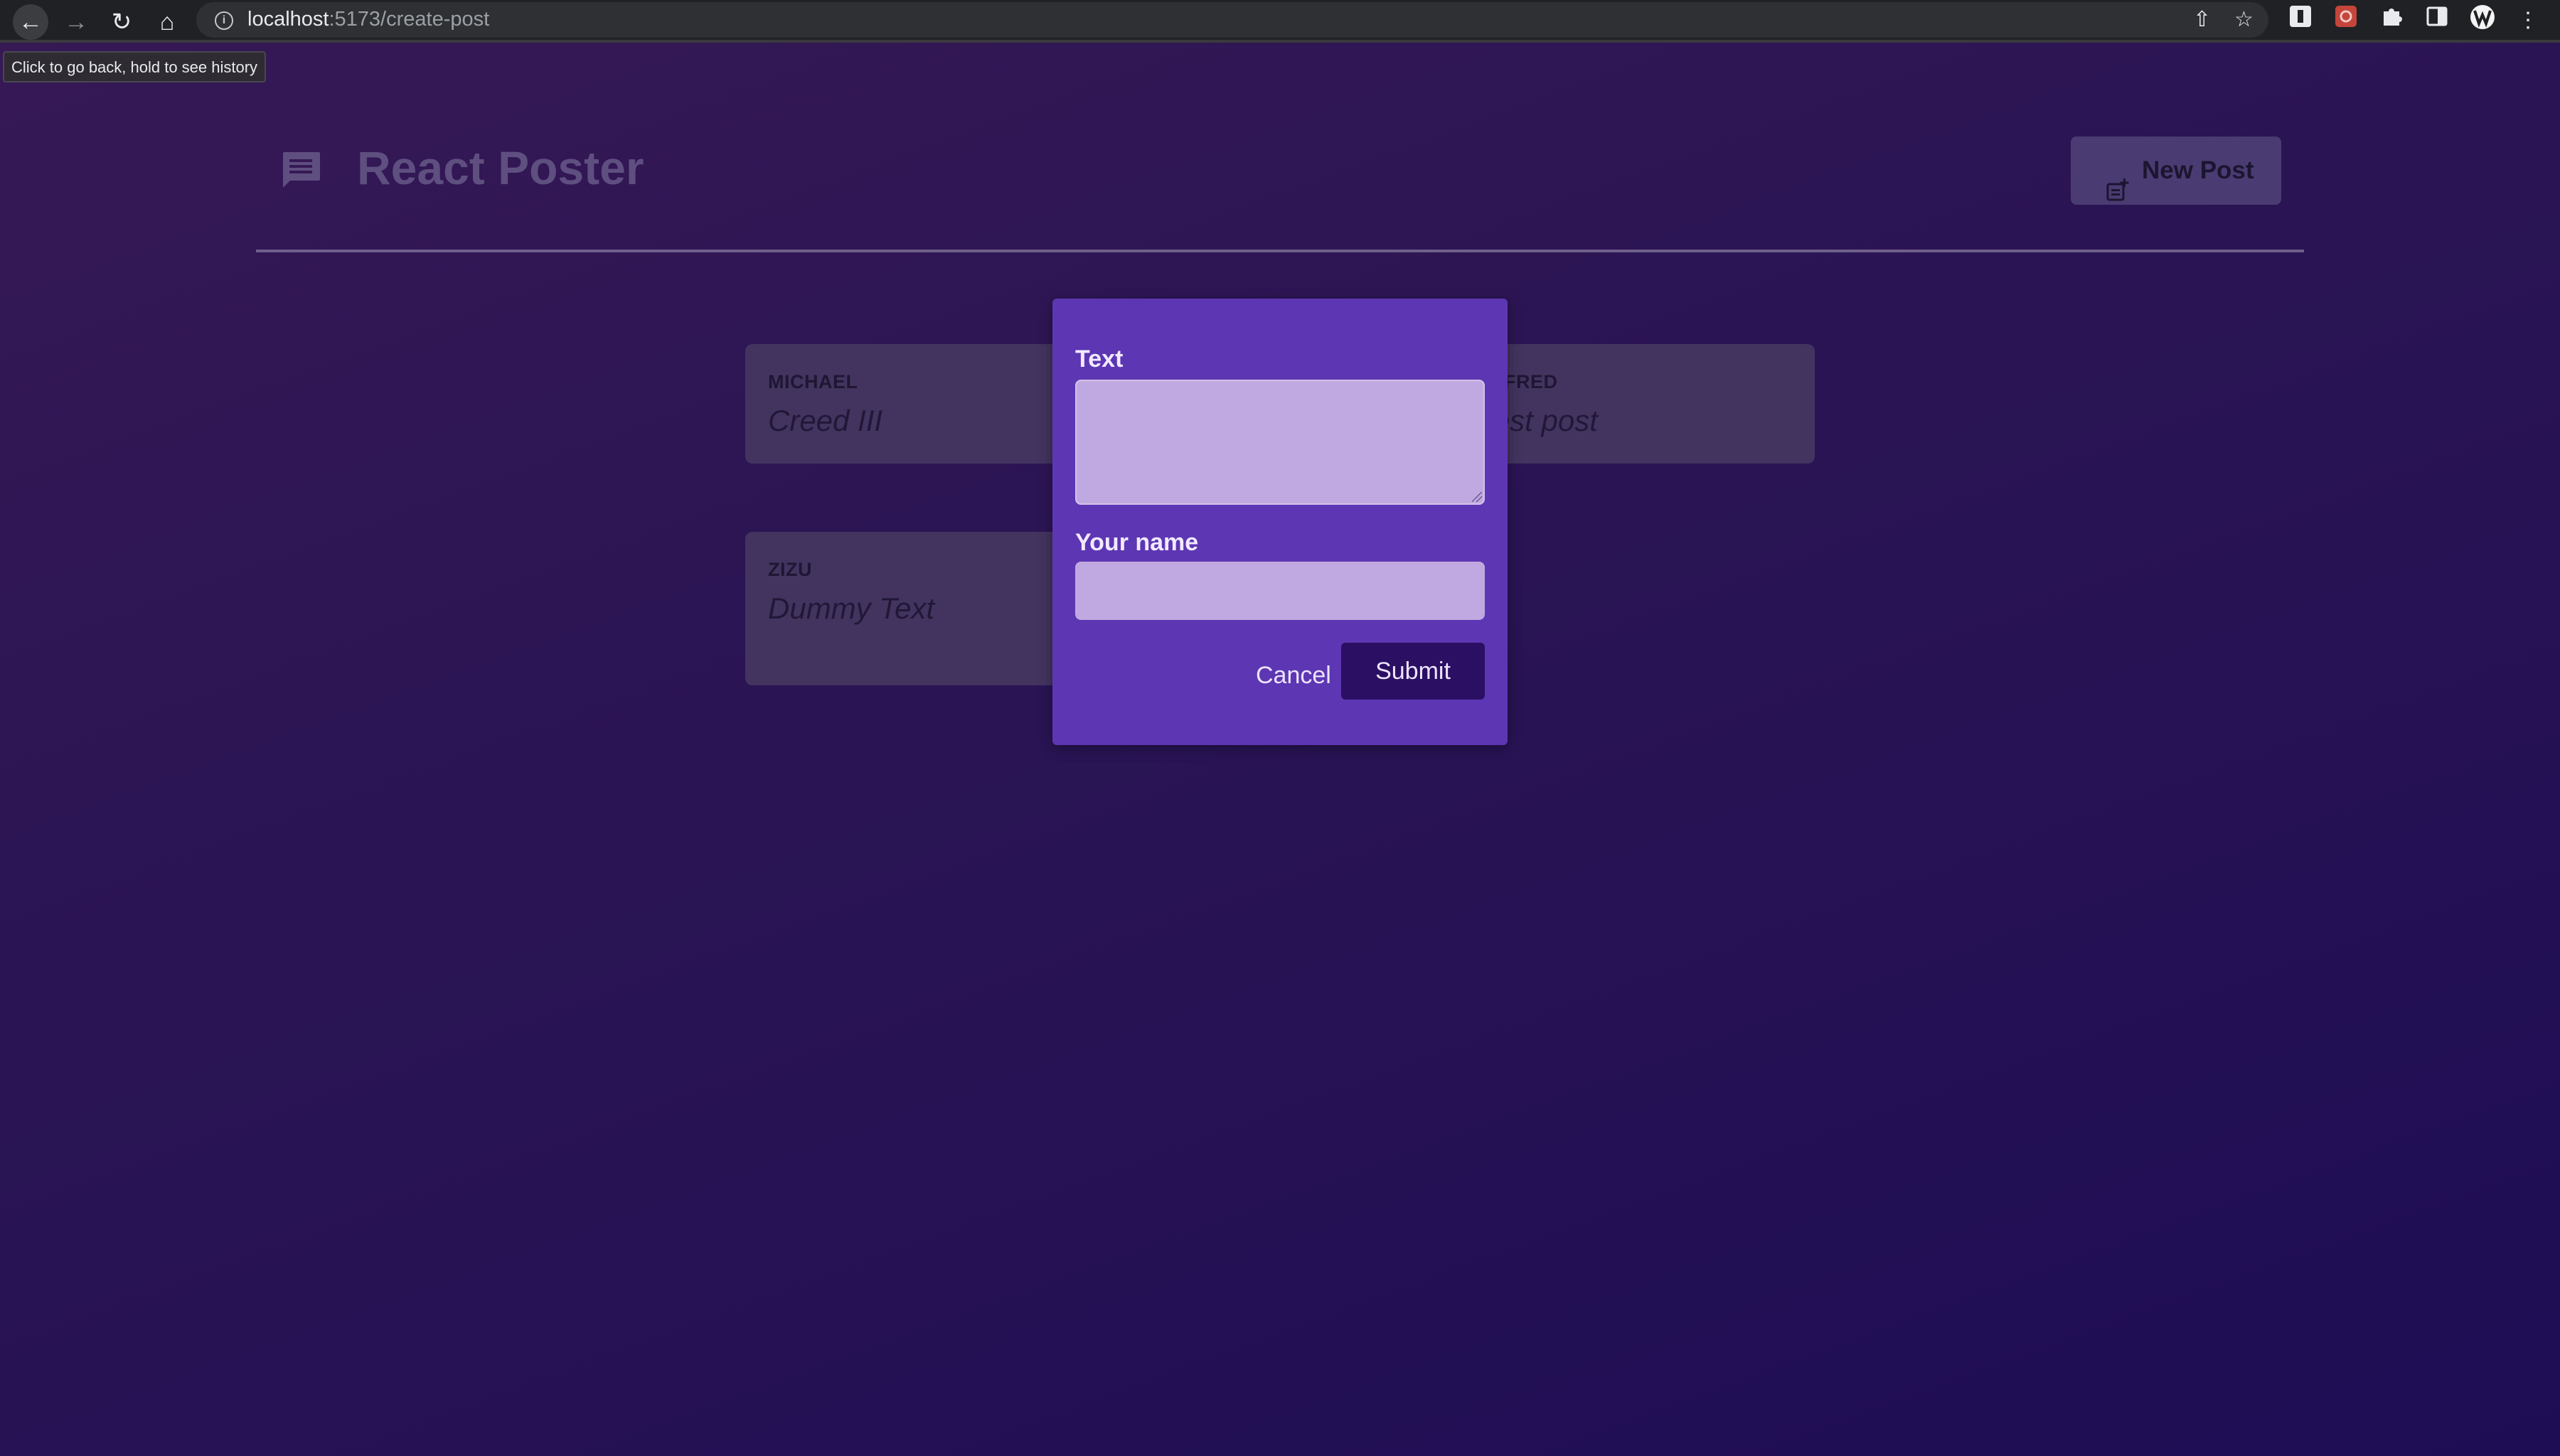  What do you see at coordinates (121, 22) in the screenshot?
I see `reload-icon: ↻` at bounding box center [121, 22].